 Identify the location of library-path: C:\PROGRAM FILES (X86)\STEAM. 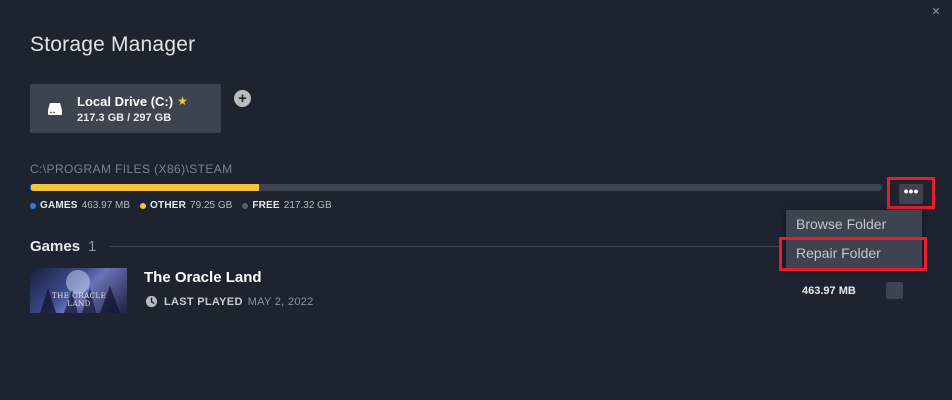
(131, 169).